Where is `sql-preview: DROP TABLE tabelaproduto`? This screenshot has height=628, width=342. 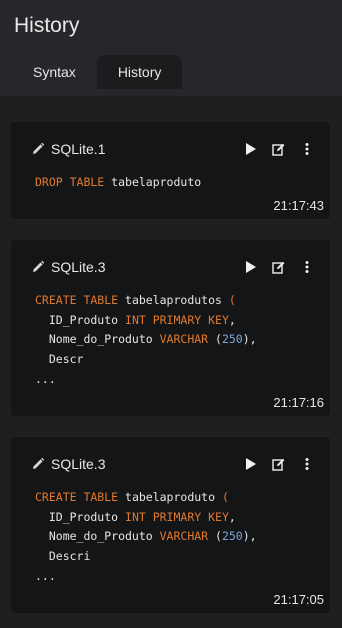
sql-preview: DROP TABLE tabelaproduto is located at coordinates (118, 183).